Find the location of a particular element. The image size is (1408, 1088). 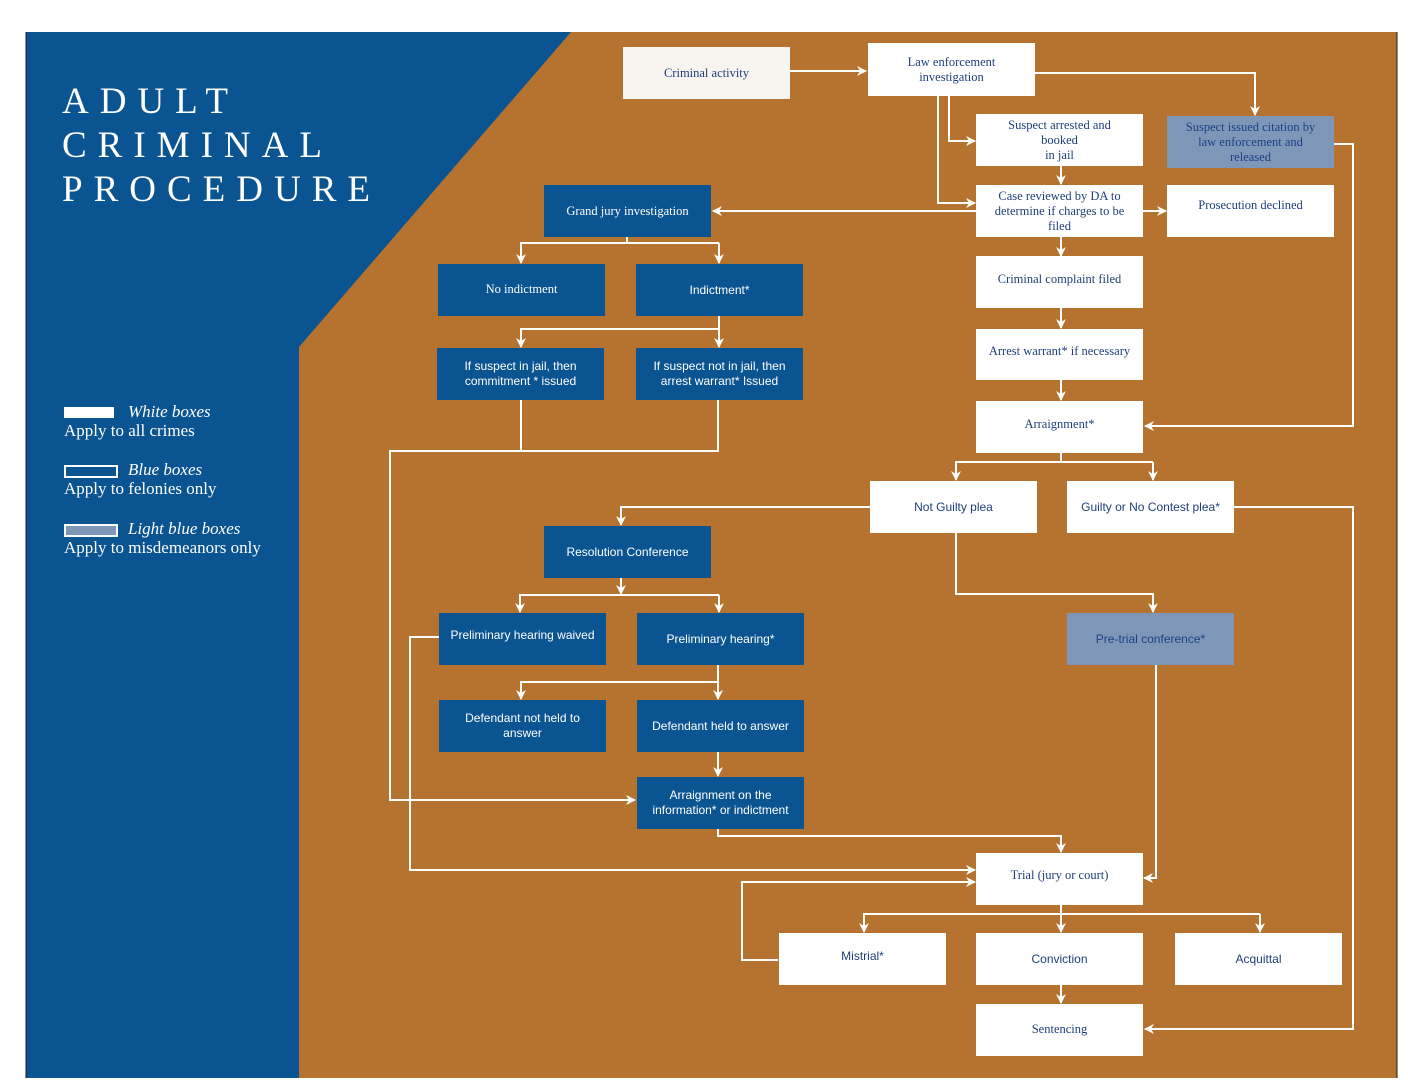

node-label-line: Law enforcement is located at coordinates (951, 61).